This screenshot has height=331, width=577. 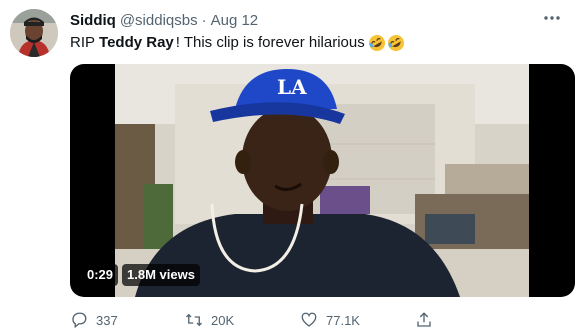 I want to click on video-views: 1.8M views, so click(x=161, y=275).